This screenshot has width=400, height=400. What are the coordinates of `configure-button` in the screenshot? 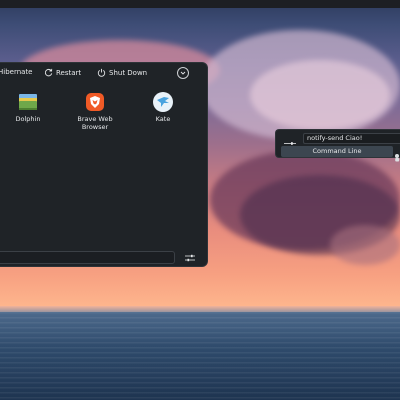 It's located at (190, 258).